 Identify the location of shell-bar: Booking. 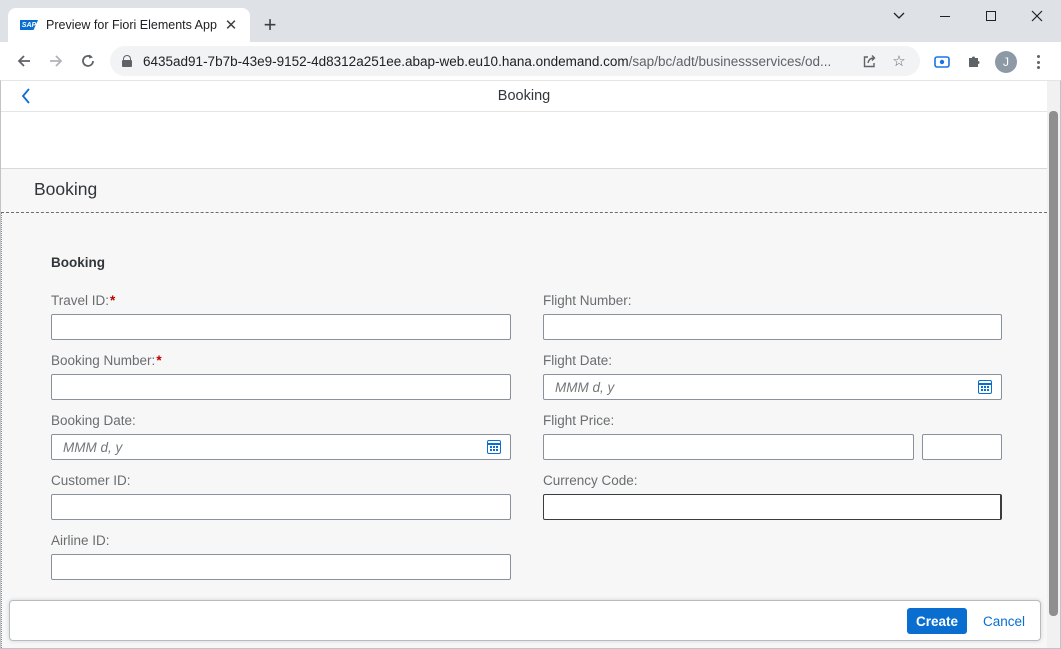
(524, 96).